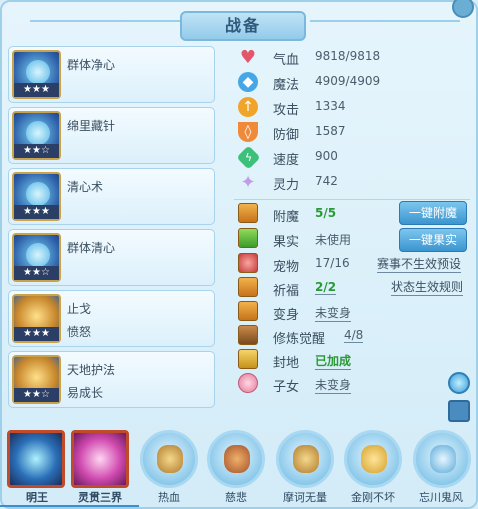 The image size is (478, 509). I want to click on formation-label: 忘川鬼风, so click(441, 497).